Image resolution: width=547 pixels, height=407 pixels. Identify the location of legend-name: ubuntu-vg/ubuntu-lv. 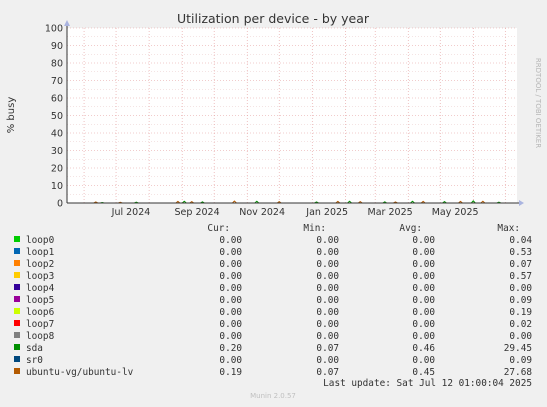
(80, 372).